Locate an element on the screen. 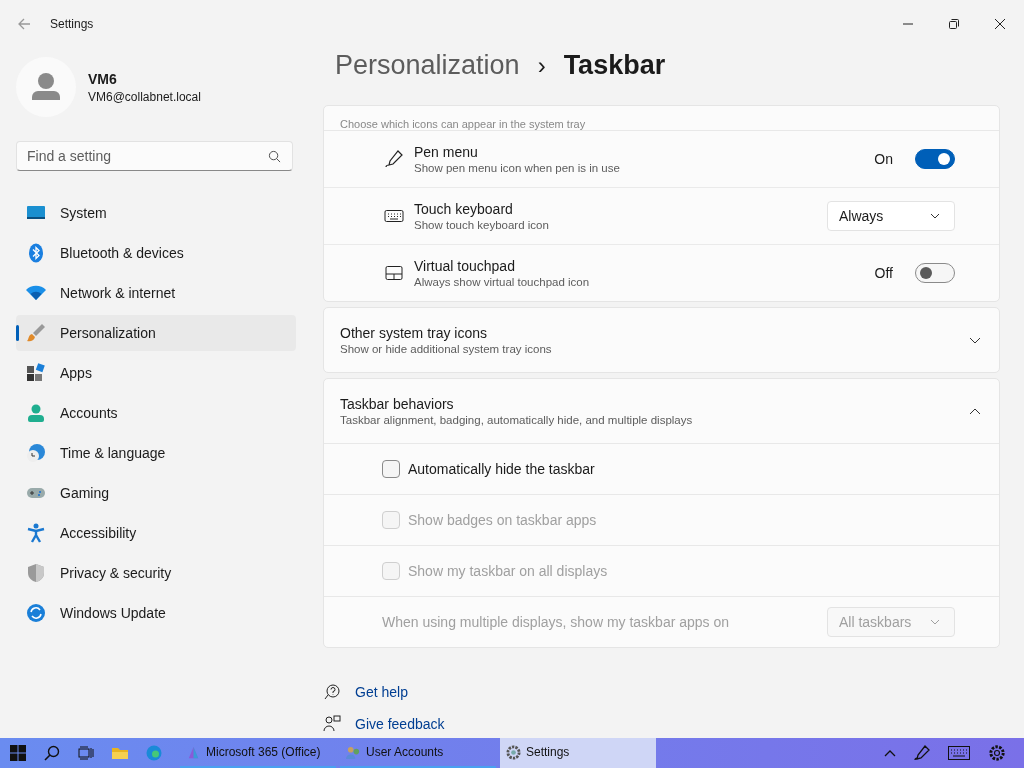 The image size is (1024, 768). checkbox-label: Show my taskbar on all displays is located at coordinates (508, 571).